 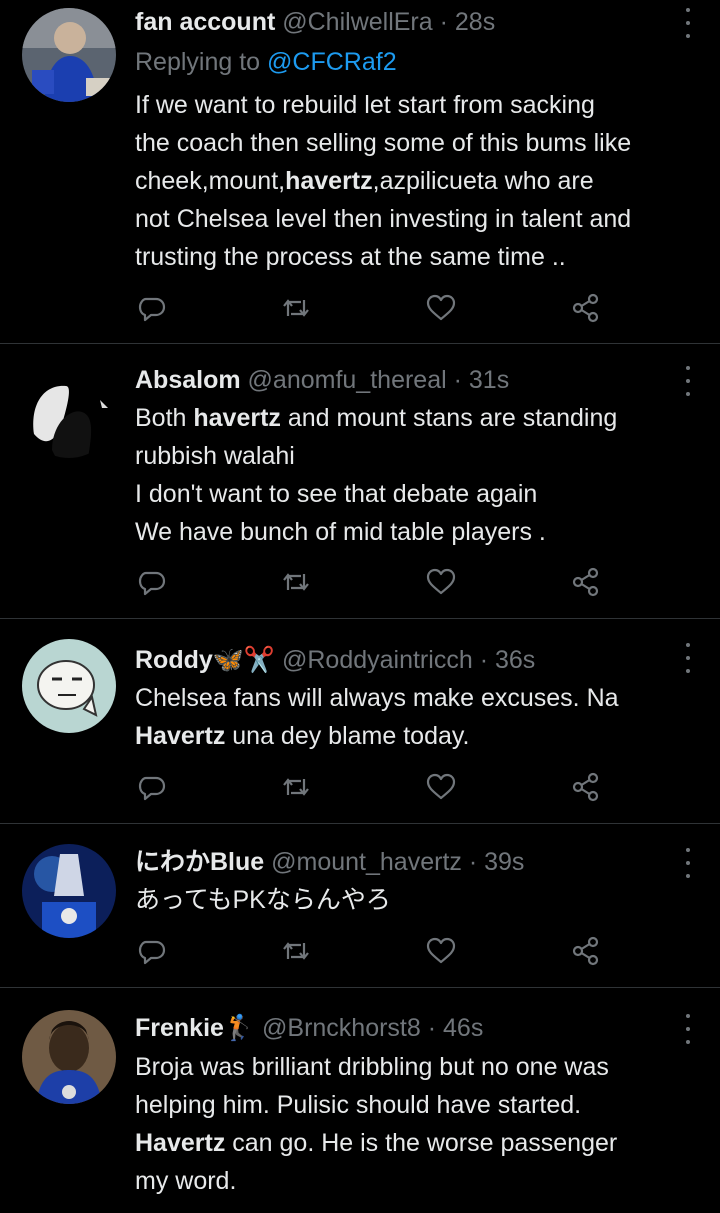 I want to click on tweet-text-line: my word., so click(x=186, y=1181).